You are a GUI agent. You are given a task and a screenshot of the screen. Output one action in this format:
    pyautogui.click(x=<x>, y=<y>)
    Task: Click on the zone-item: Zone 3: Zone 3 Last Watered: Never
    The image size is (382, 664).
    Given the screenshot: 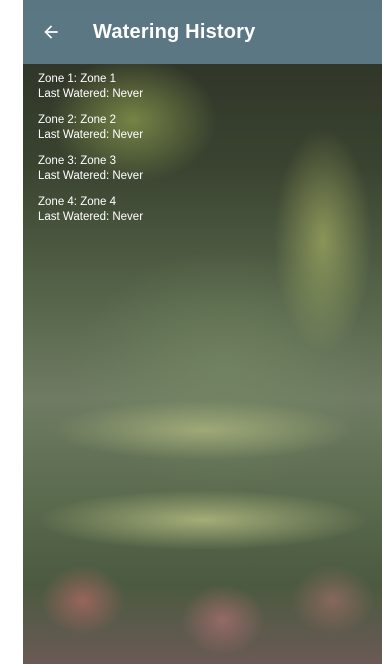 What is the action you would take?
    pyautogui.click(x=203, y=168)
    